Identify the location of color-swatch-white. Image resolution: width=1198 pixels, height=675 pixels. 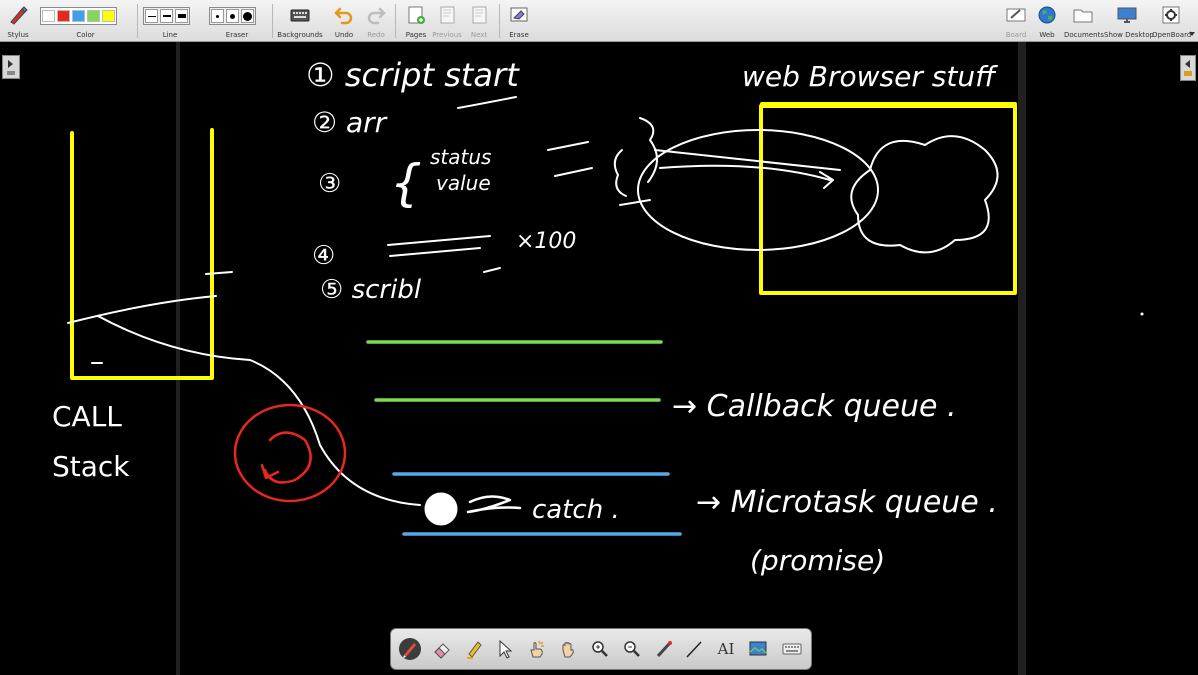
(48, 16).